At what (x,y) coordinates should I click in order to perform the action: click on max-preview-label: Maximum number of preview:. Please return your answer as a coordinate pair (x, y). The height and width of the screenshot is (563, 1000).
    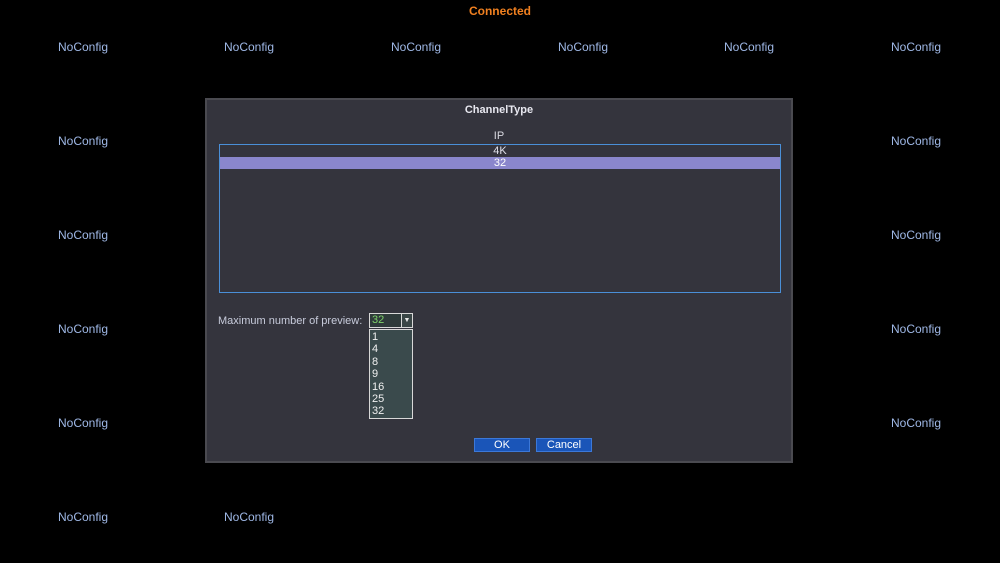
    Looking at the image, I should click on (290, 321).